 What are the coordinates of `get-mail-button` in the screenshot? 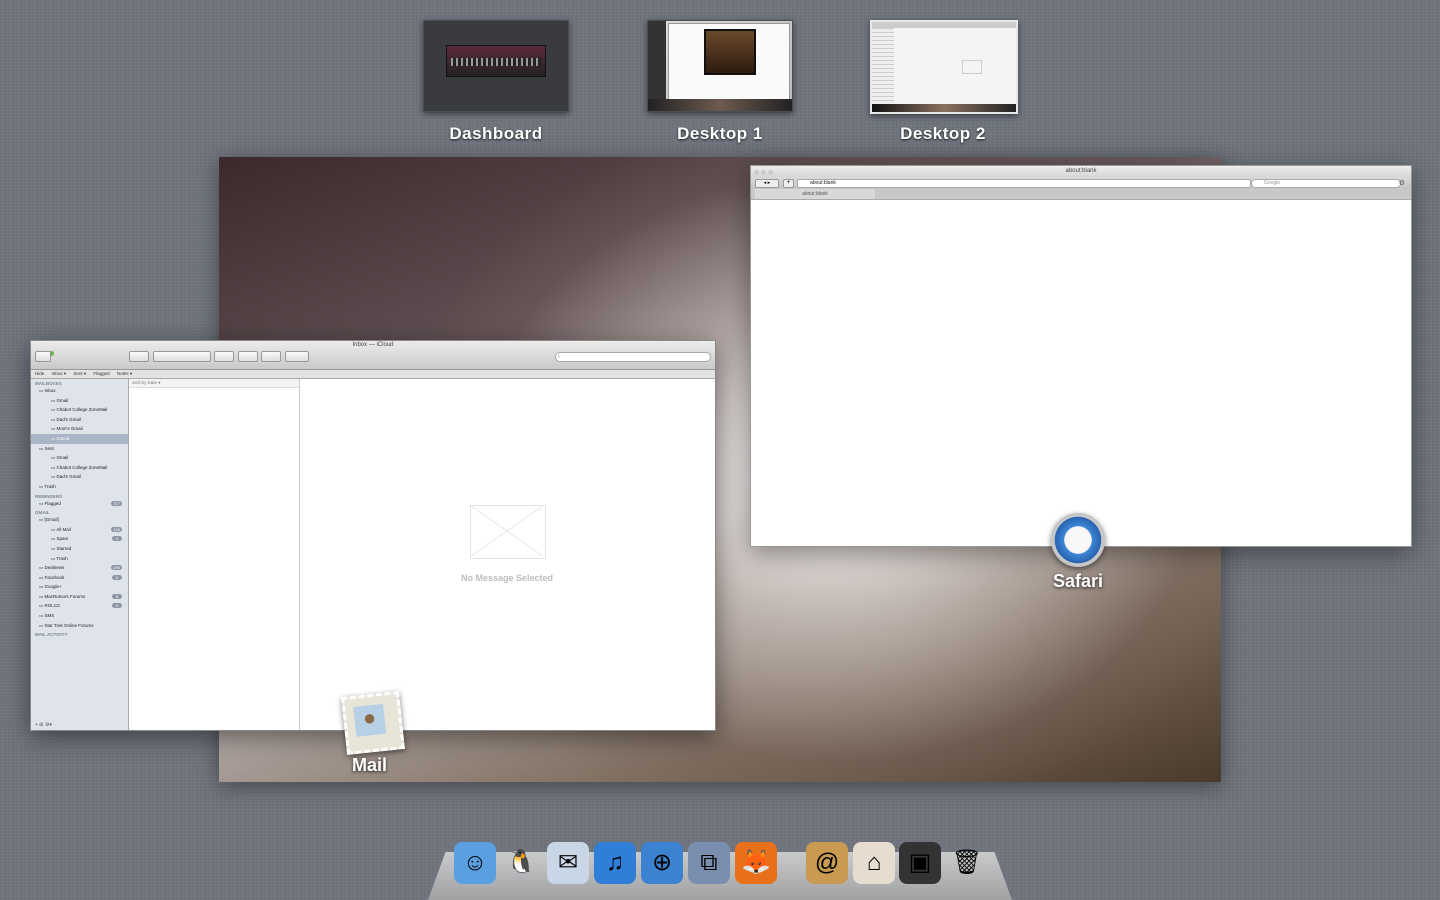 It's located at (43, 356).